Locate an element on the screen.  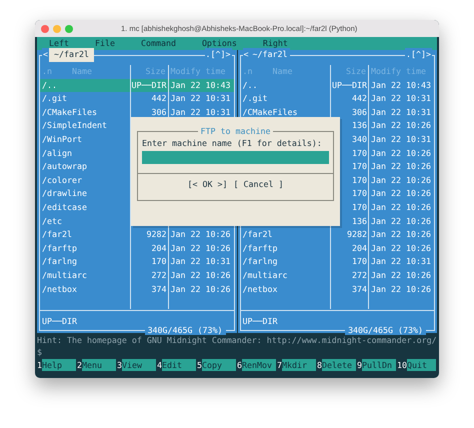
file-name: /align is located at coordinates (57, 153).